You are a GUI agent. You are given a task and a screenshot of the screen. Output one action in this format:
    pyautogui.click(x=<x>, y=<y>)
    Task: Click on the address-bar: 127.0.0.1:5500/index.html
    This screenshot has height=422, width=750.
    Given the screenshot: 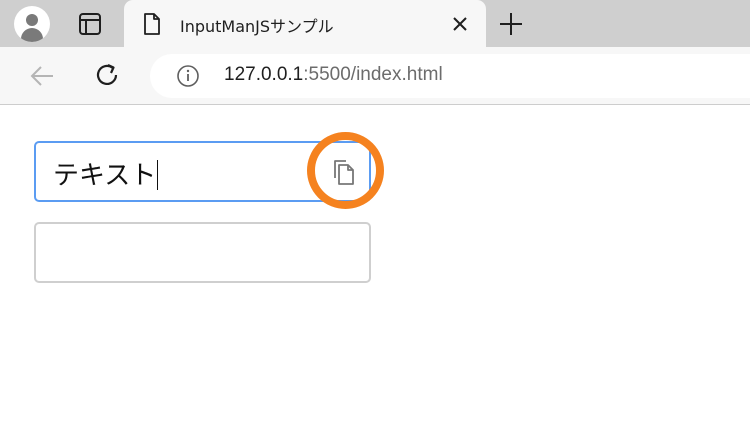 What is the action you would take?
    pyautogui.click(x=450, y=76)
    